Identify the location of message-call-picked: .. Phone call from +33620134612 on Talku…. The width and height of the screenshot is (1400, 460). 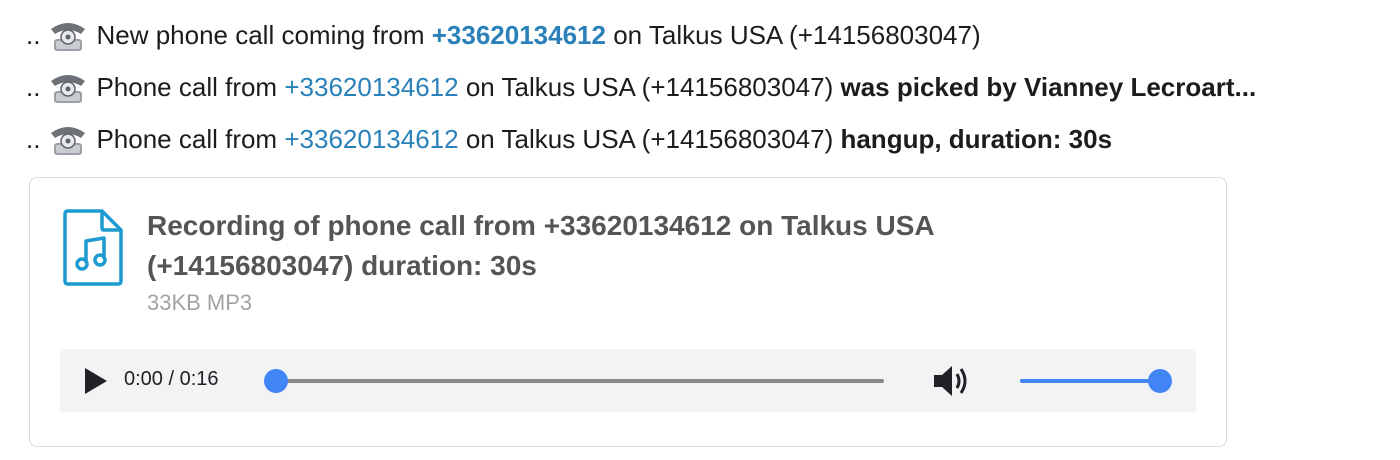
(706, 87).